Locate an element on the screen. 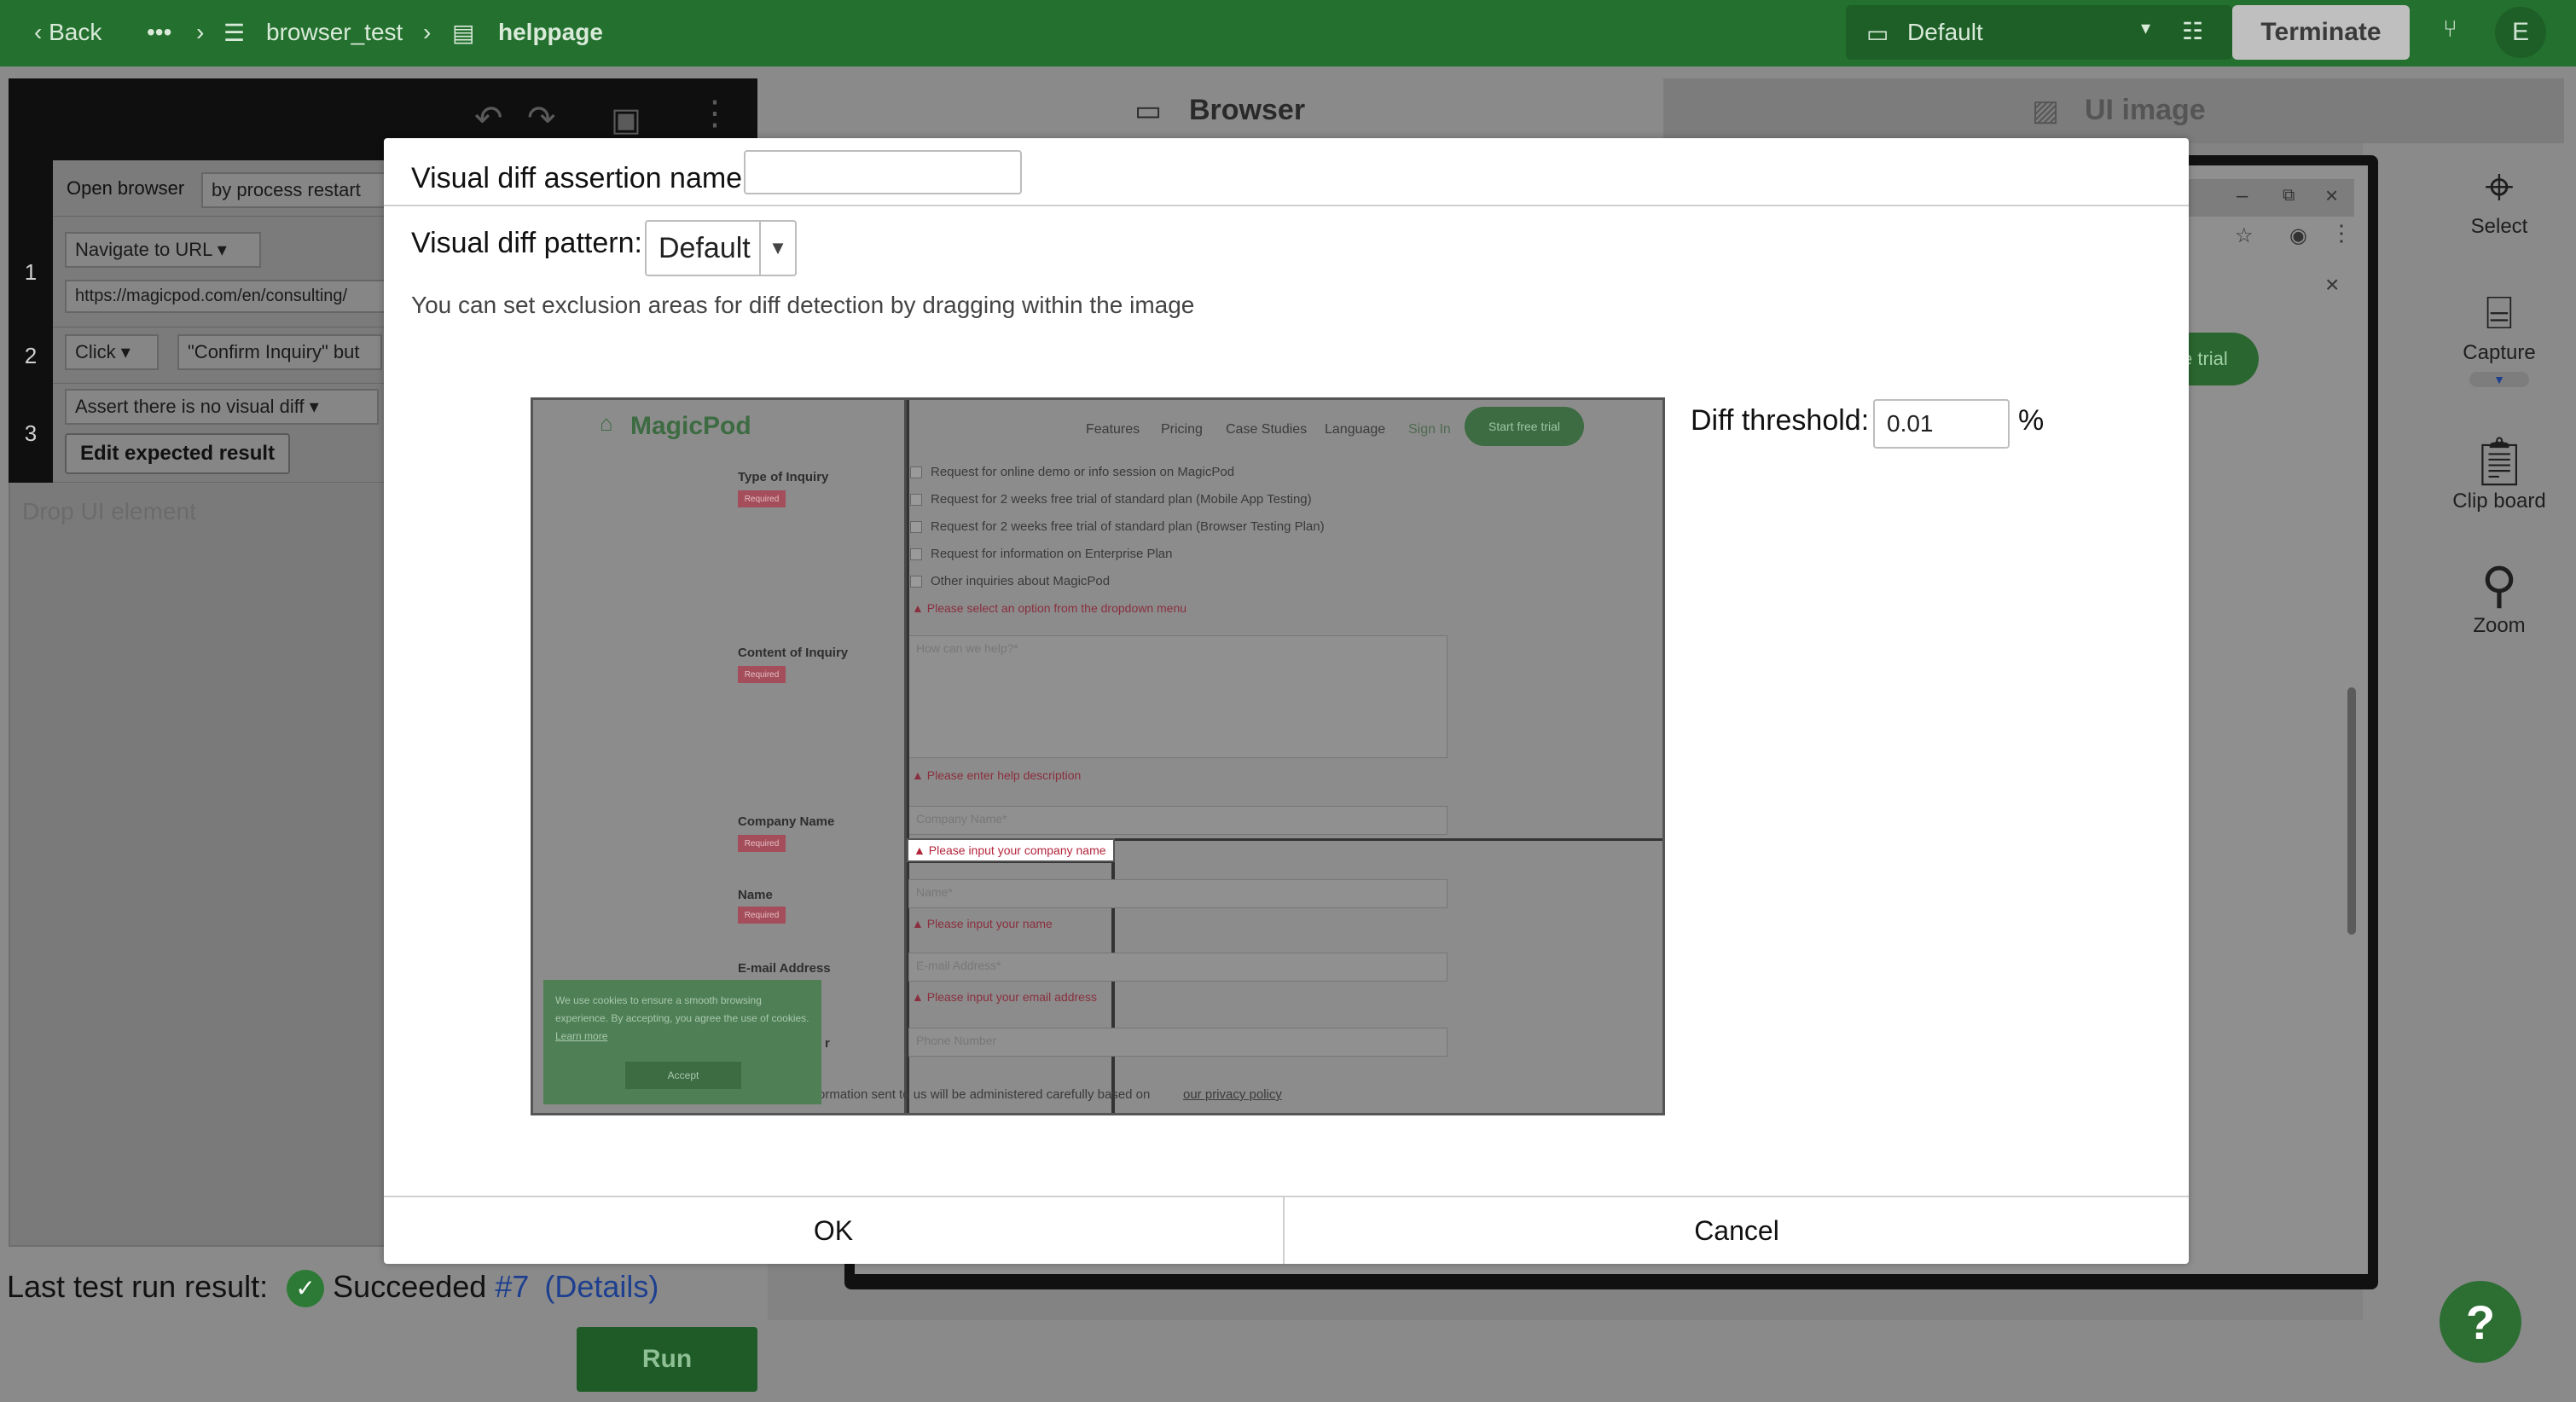 Image resolution: width=2576 pixels, height=1402 pixels. error-message: ▲ Please input your company name is located at coordinates (1010, 850).